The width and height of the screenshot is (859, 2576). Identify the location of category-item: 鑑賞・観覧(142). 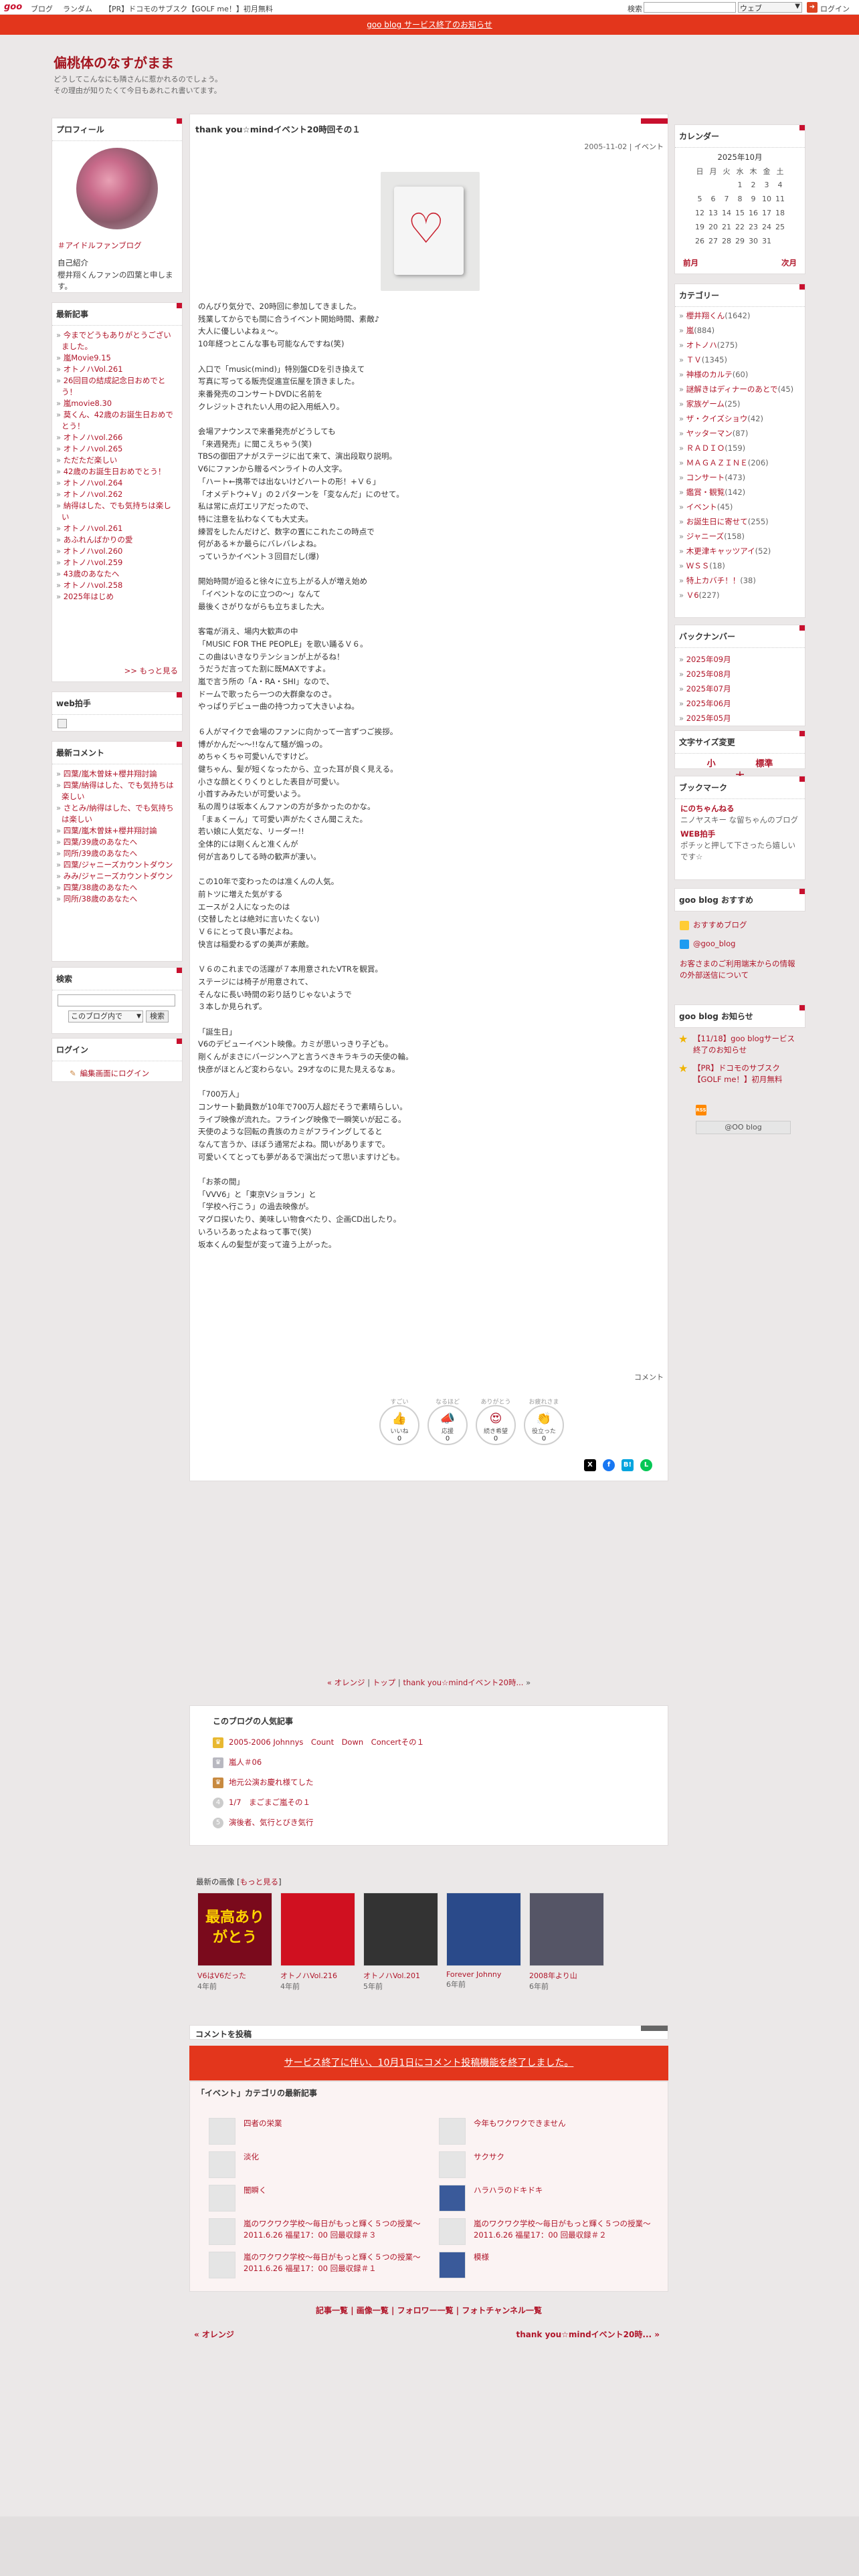
(740, 492).